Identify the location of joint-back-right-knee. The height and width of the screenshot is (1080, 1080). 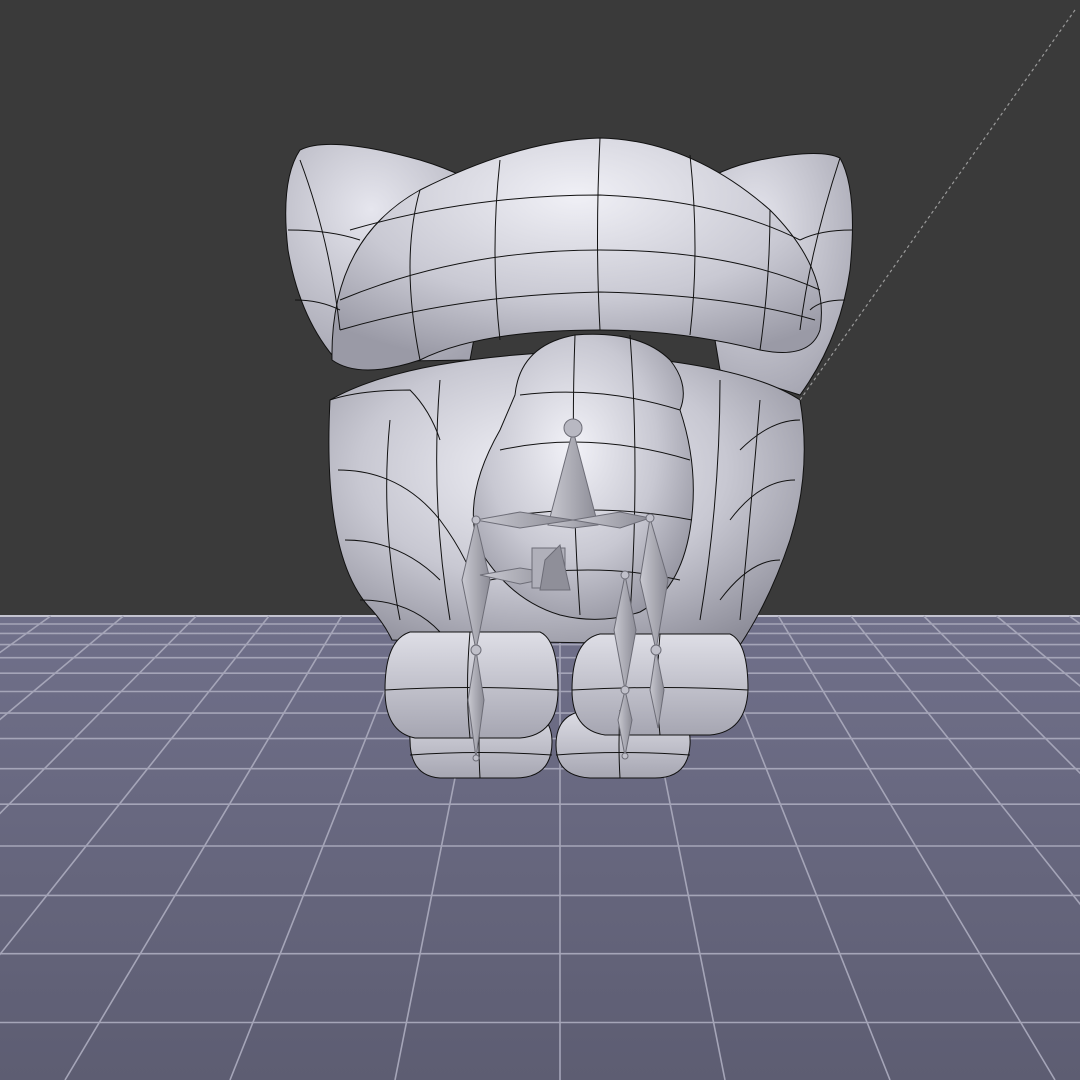
(625, 690).